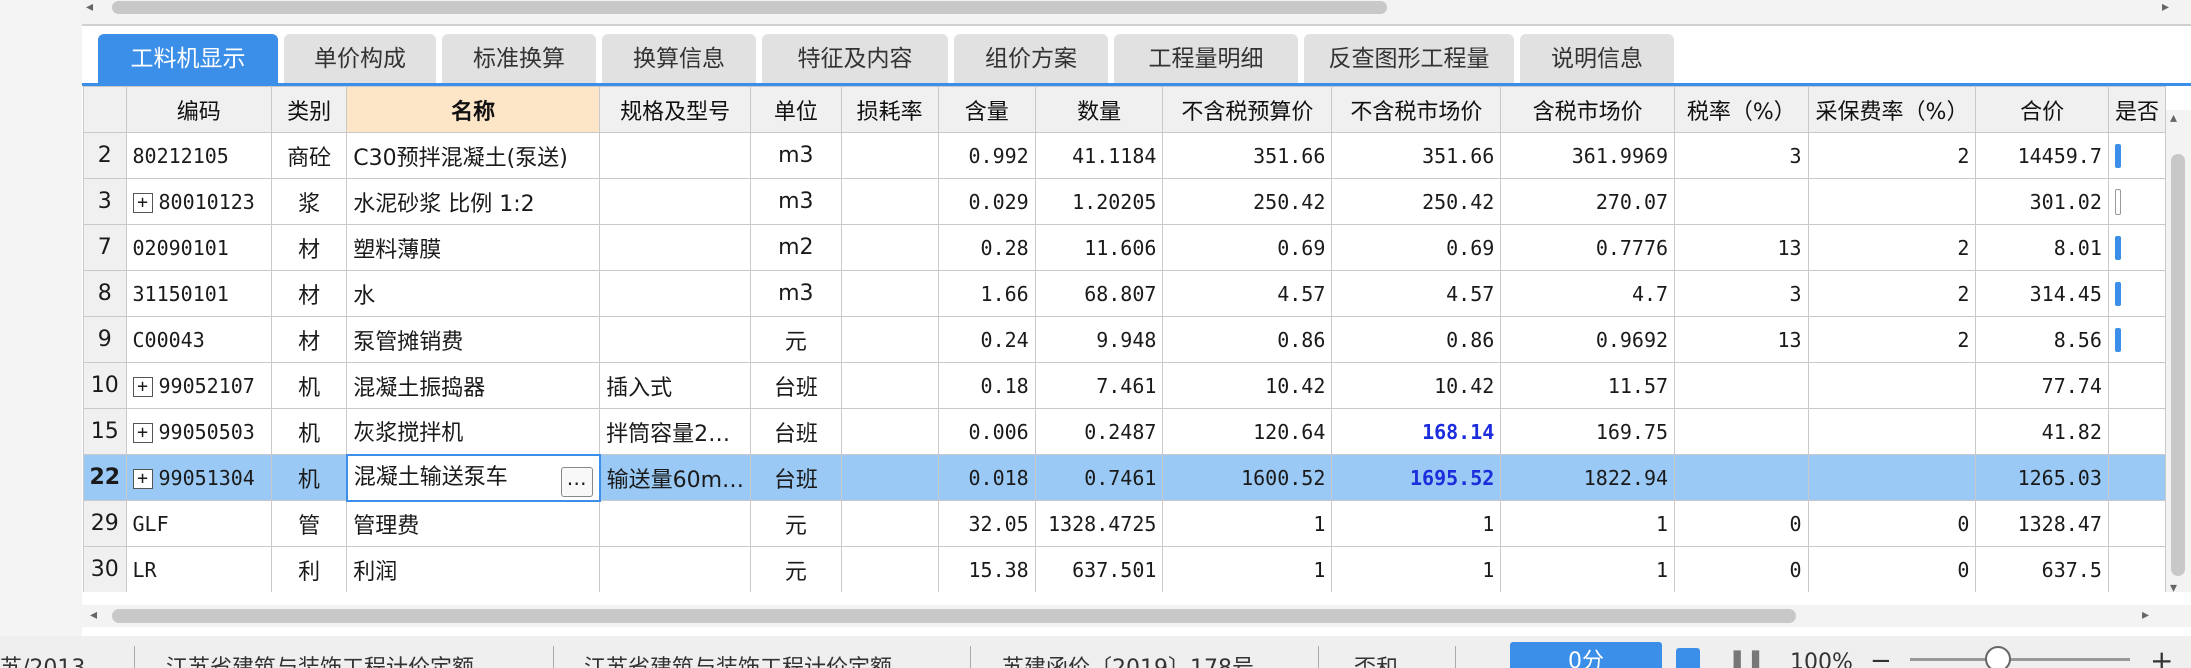  I want to click on market-price-cell: 0.69, so click(1416, 247).